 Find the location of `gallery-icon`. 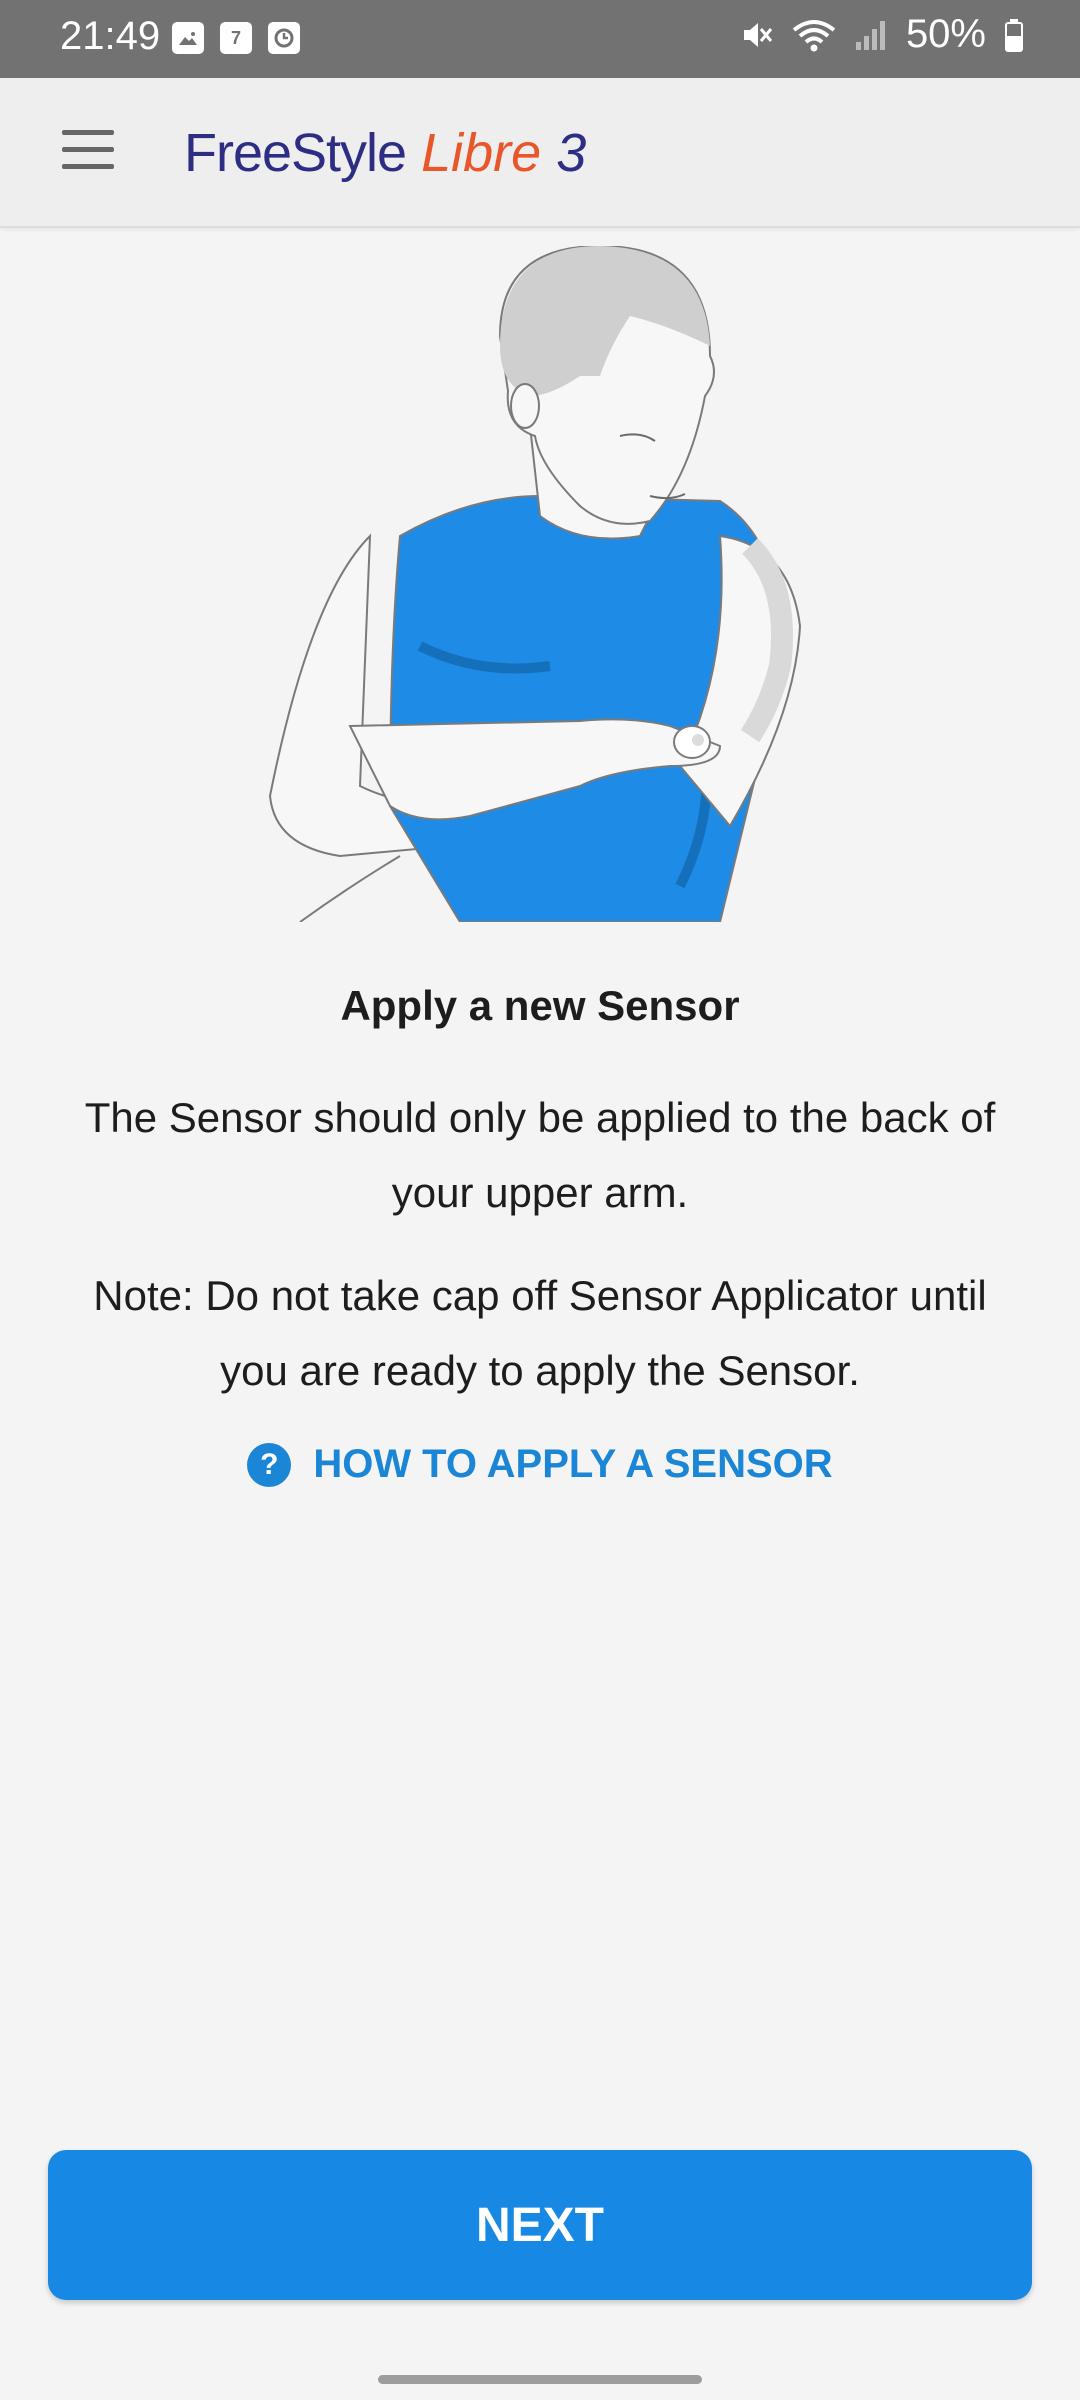

gallery-icon is located at coordinates (188, 38).